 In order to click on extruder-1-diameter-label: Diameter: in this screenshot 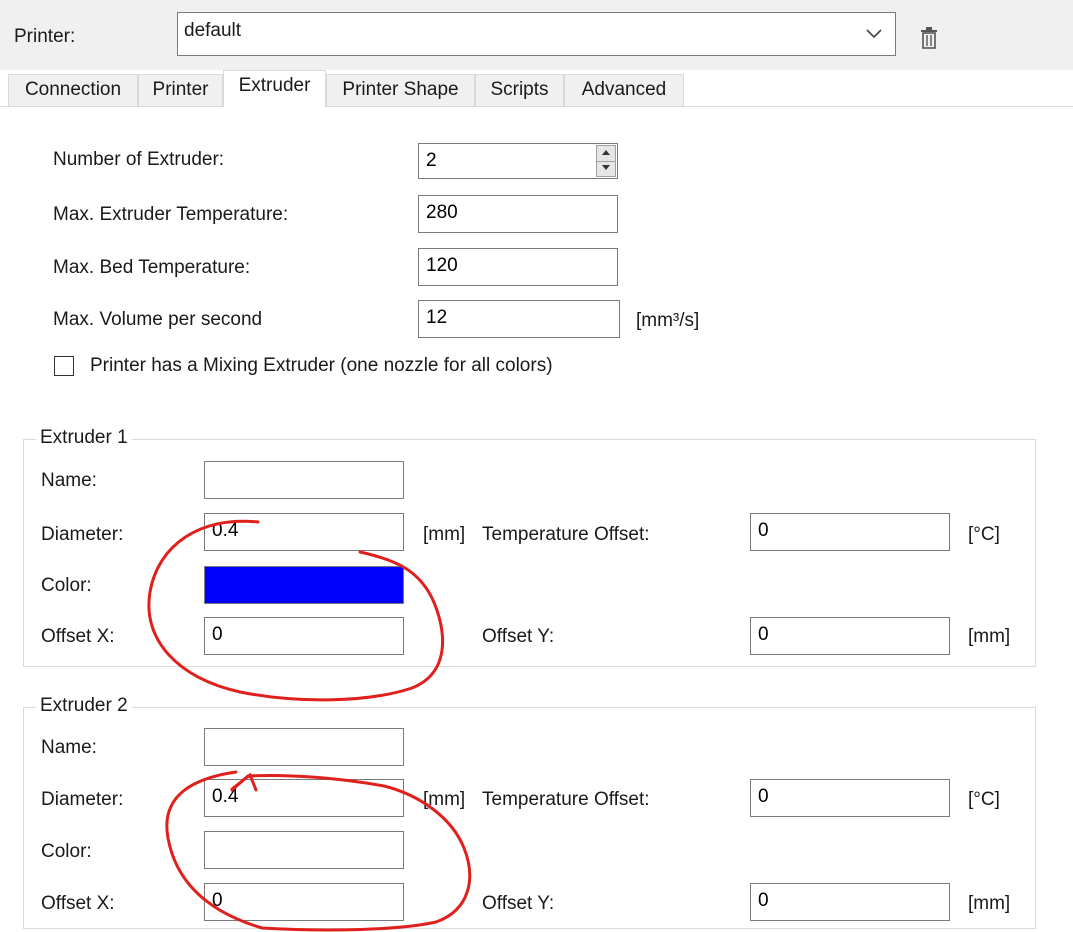, I will do `click(82, 534)`.